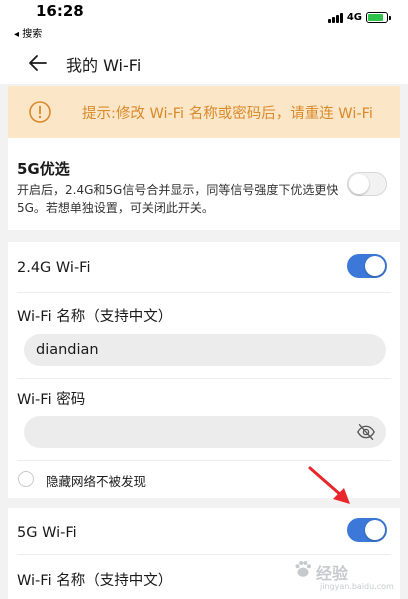  What do you see at coordinates (227, 114) in the screenshot?
I see `notice-text: 提示:修改 Wi-Fi 名称或密码后，请重连 Wi-Fi` at bounding box center [227, 114].